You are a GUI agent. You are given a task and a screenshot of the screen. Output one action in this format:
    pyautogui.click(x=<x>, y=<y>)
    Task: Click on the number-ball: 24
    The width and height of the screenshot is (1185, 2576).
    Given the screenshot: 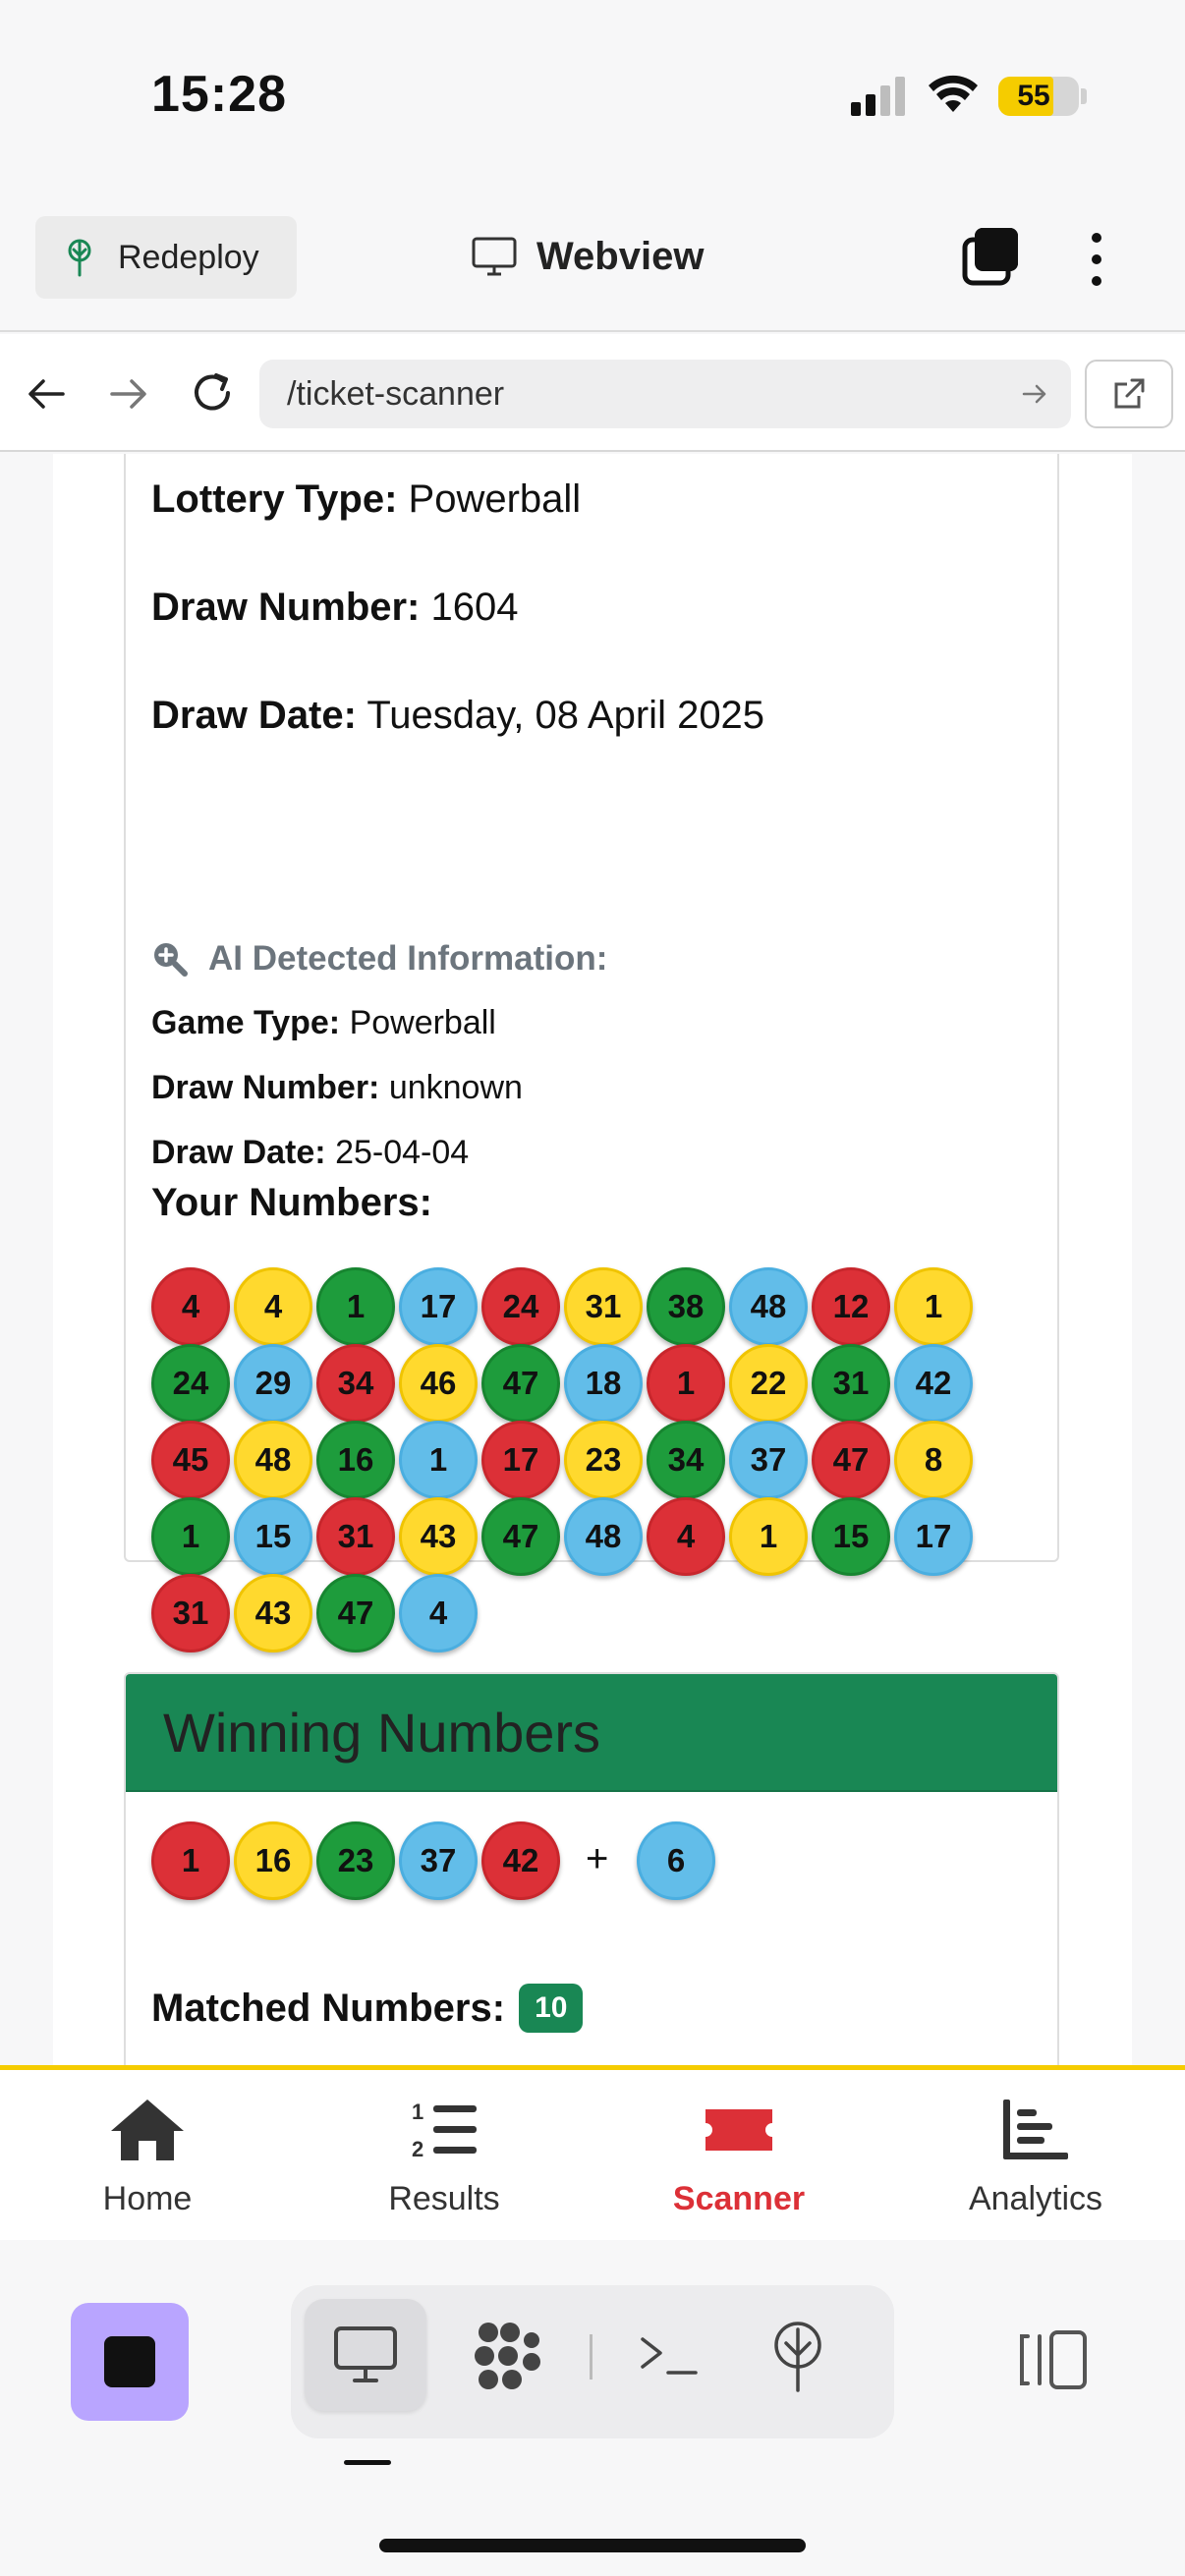 What is the action you would take?
    pyautogui.click(x=521, y=1306)
    